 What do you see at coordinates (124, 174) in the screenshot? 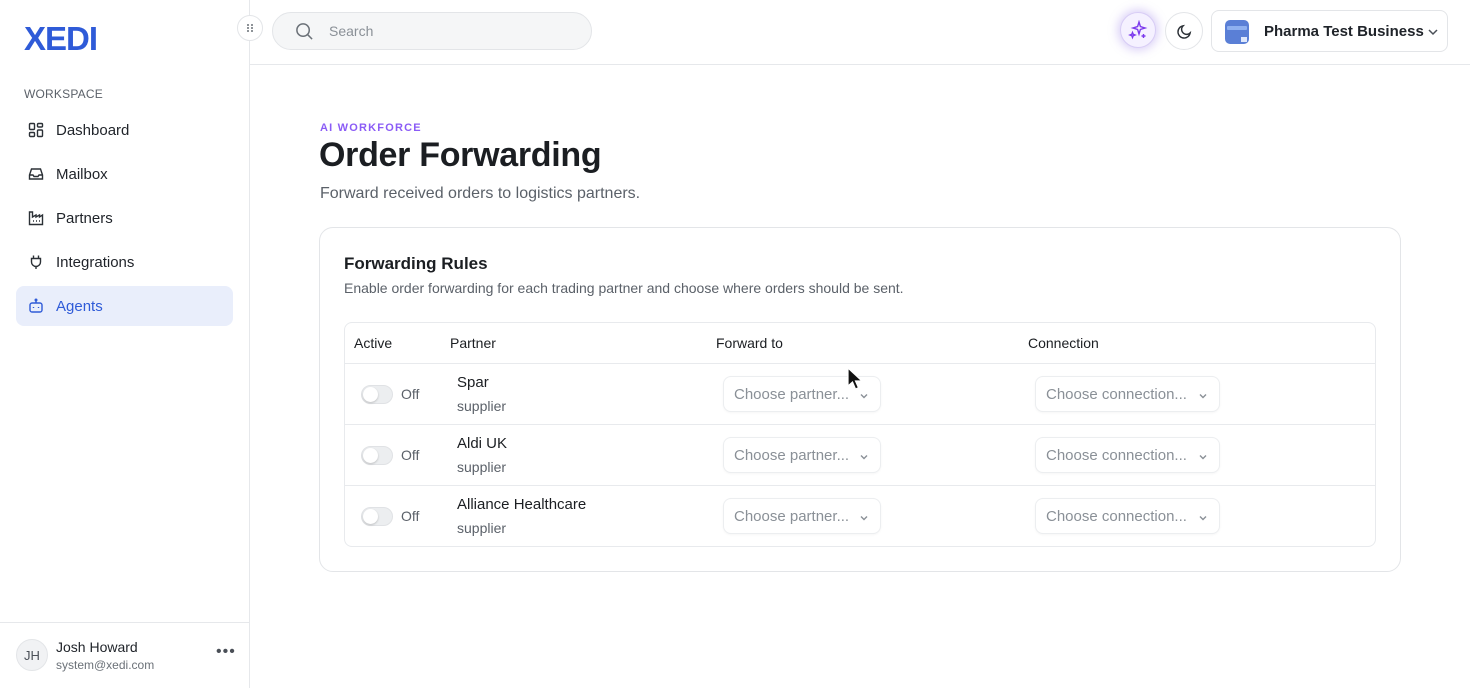
I see `sidebar-item-mailbox: Mailbox` at bounding box center [124, 174].